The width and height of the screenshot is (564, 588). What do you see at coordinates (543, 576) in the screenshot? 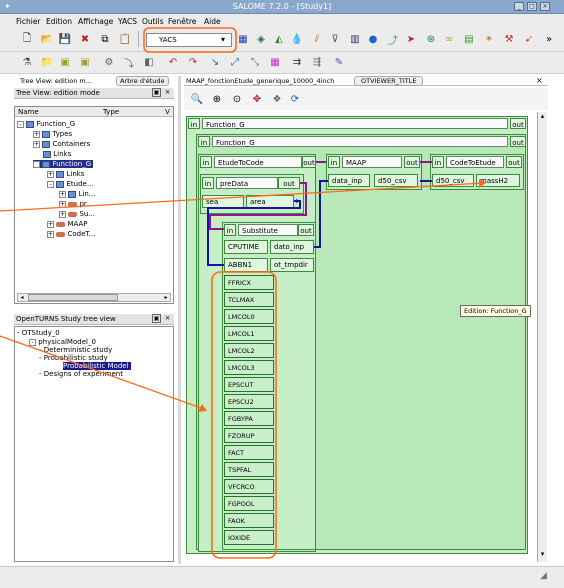
I see `resize-grip-icon: ◢` at bounding box center [543, 576].